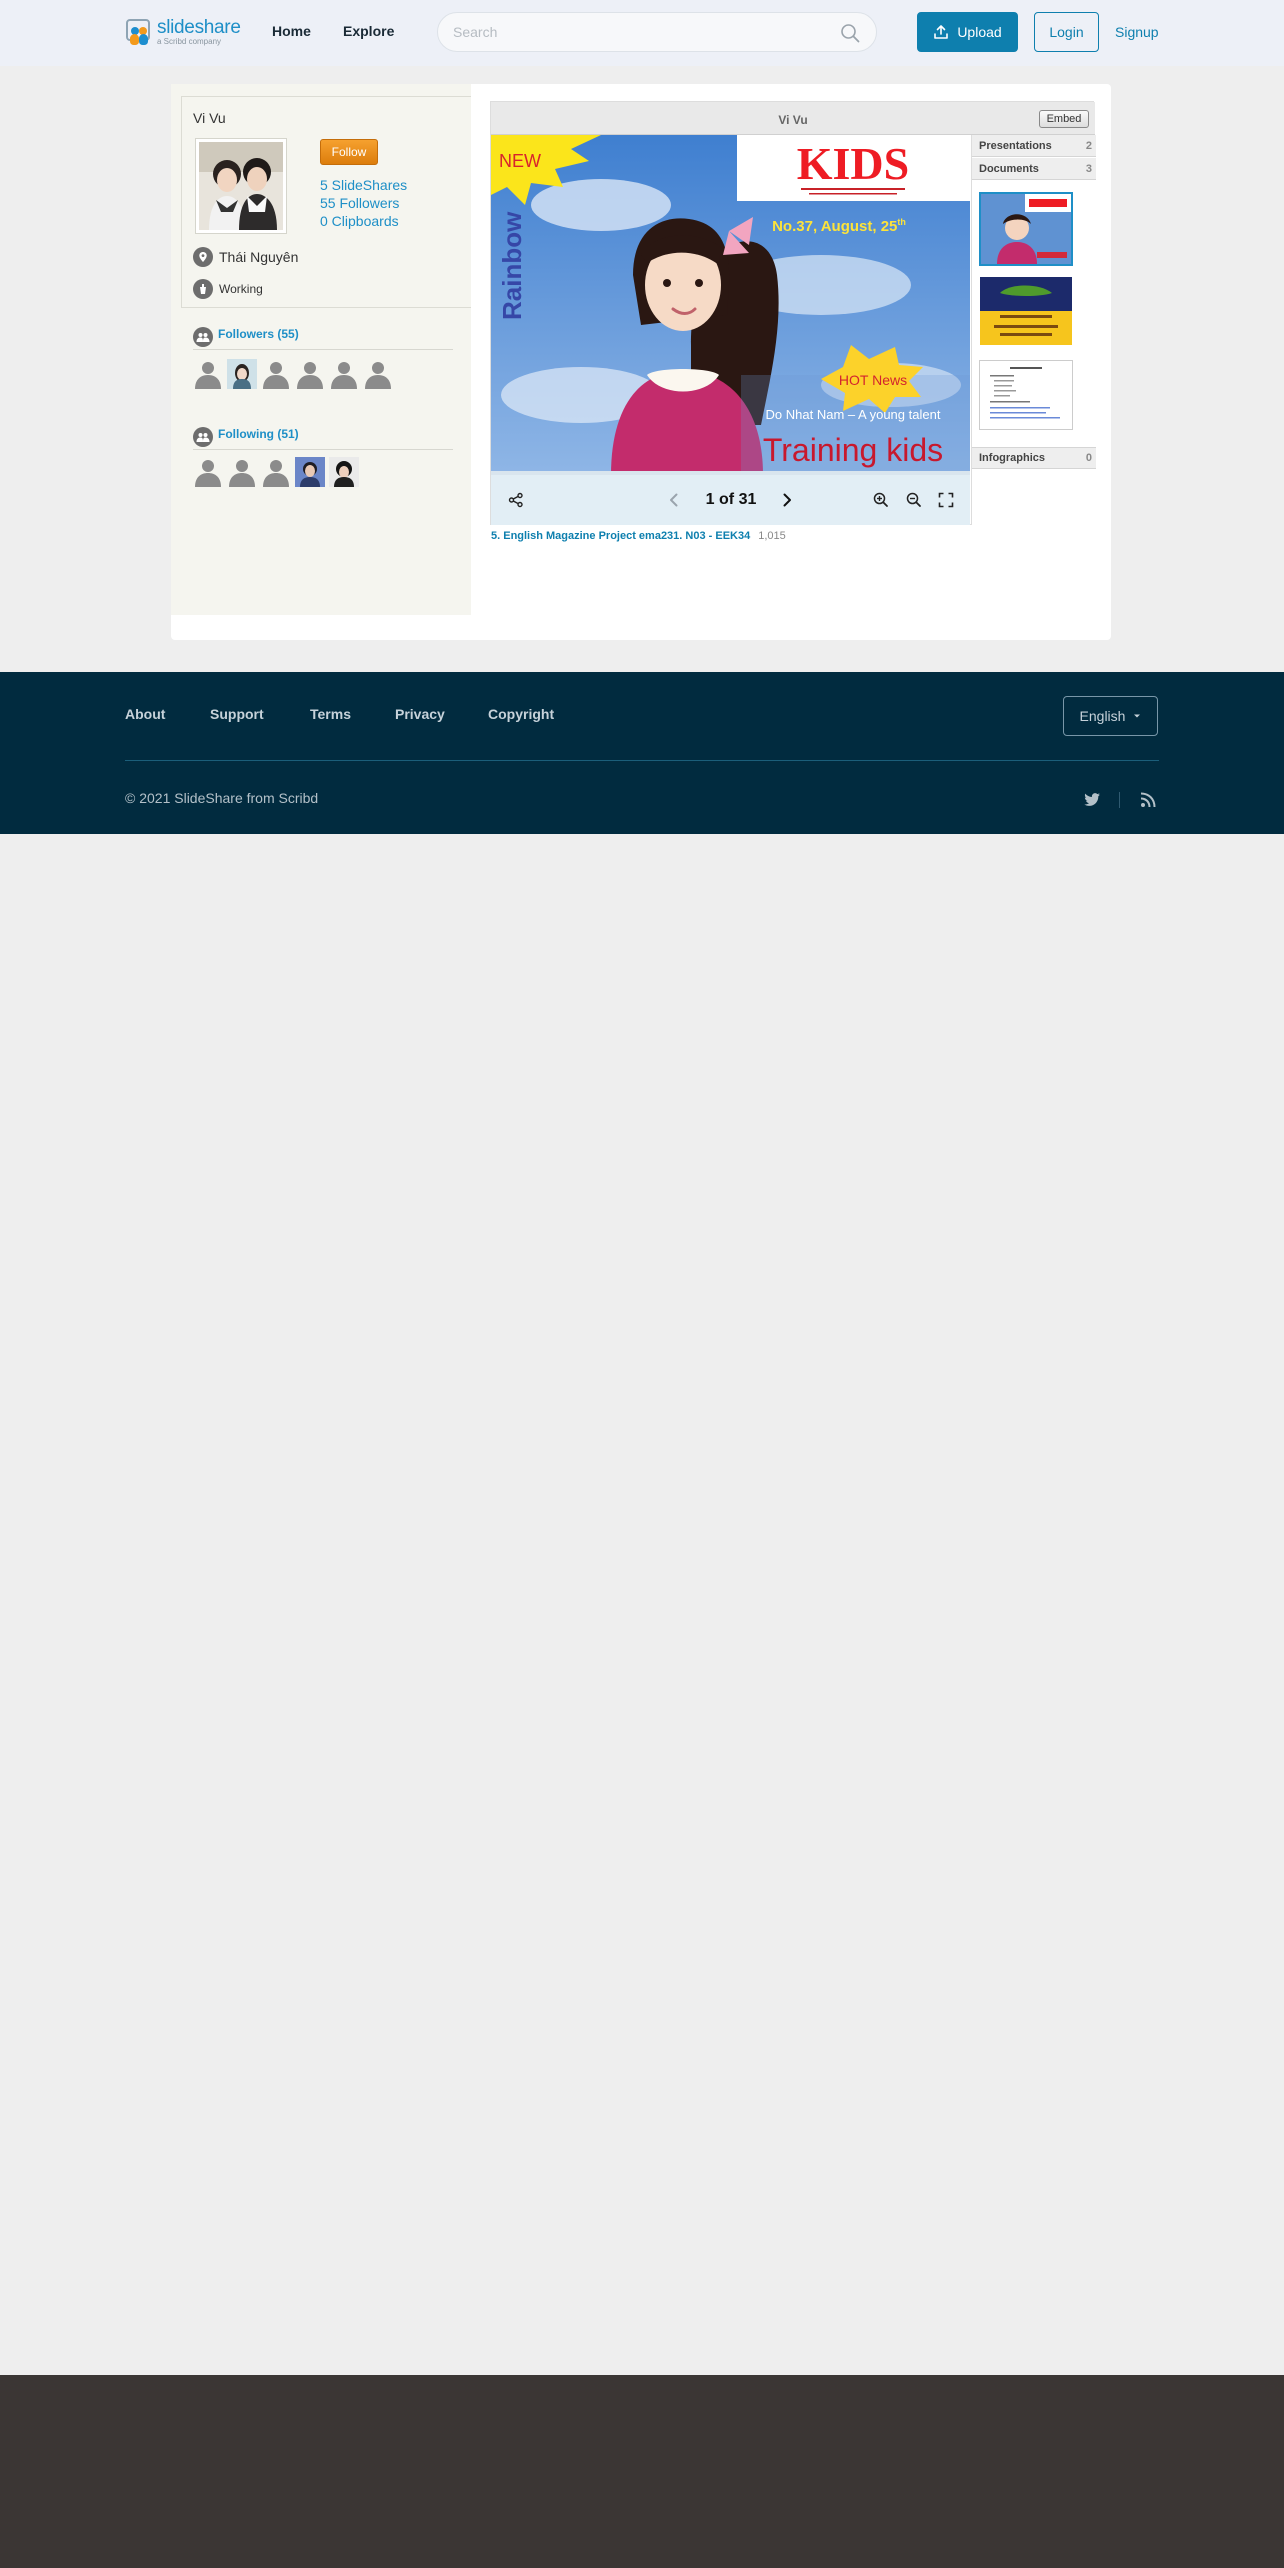 This screenshot has width=1284, height=2568. What do you see at coordinates (293, 374) in the screenshot?
I see `followers-avatar-list` at bounding box center [293, 374].